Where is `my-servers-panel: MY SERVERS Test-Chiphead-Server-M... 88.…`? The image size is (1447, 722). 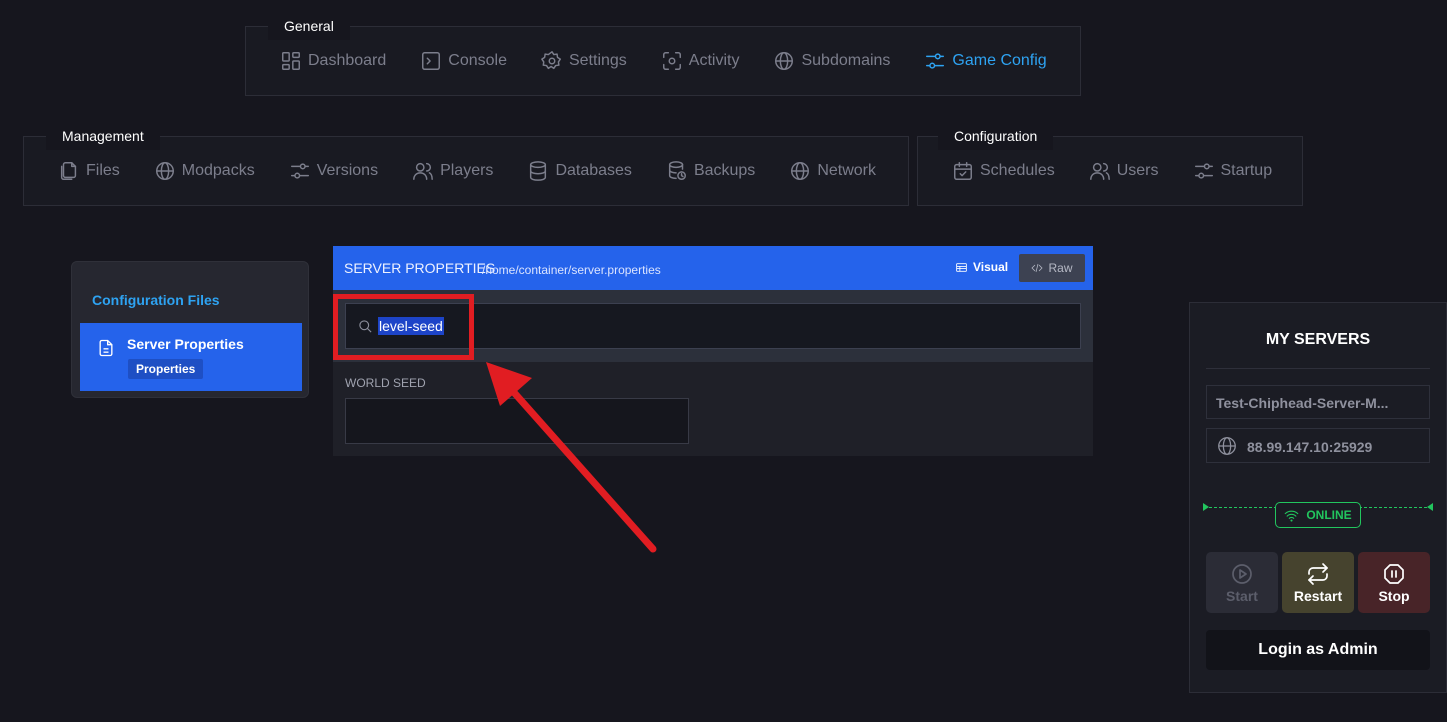
my-servers-panel: MY SERVERS Test-Chiphead-Server-M... 88.… is located at coordinates (1318, 497).